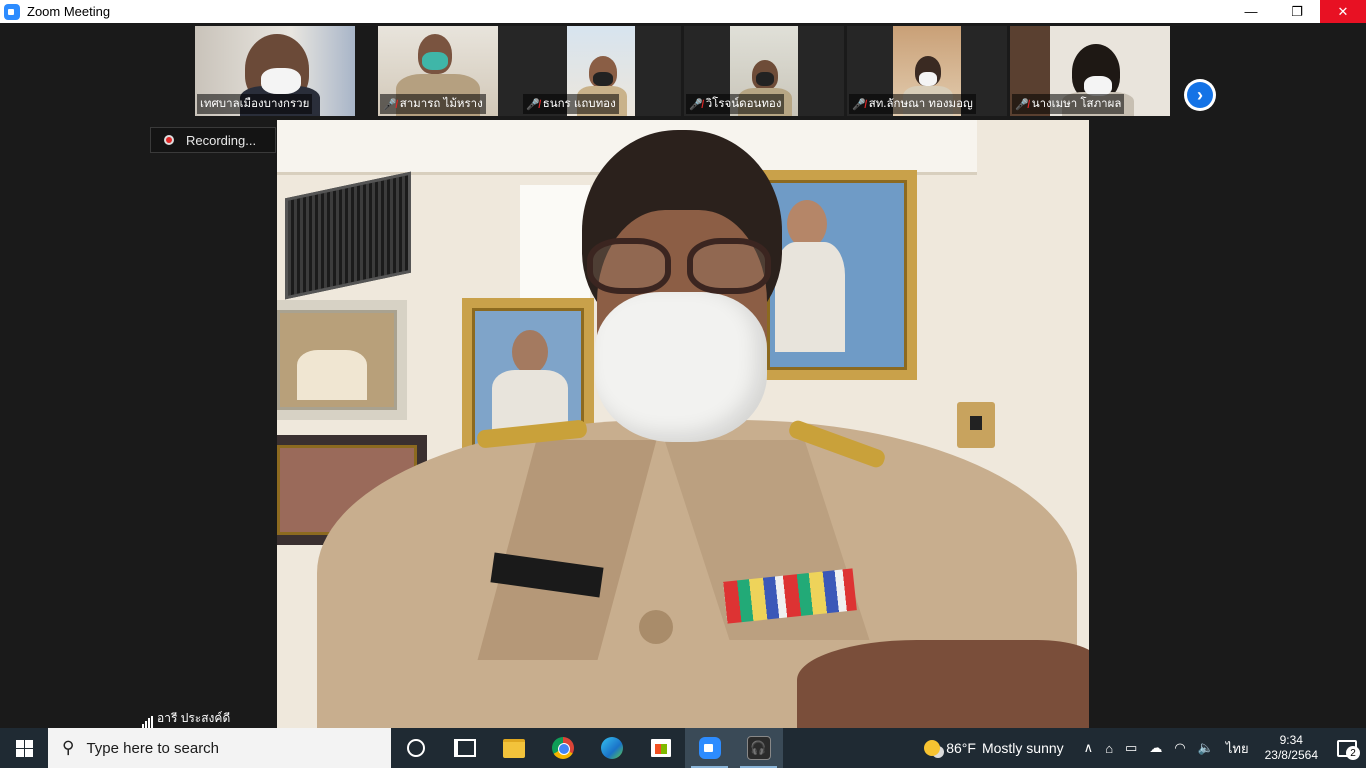  I want to click on language-indicator: ไทย, so click(1237, 748).